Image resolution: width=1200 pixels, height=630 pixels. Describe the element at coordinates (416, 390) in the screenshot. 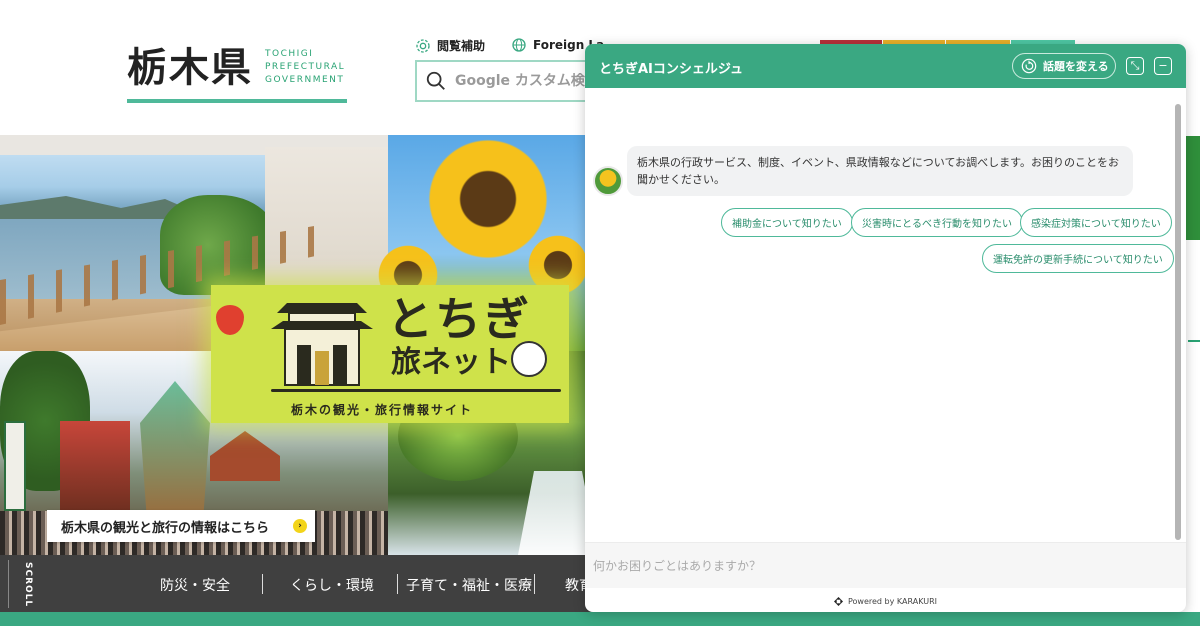

I see `banner-line` at that location.